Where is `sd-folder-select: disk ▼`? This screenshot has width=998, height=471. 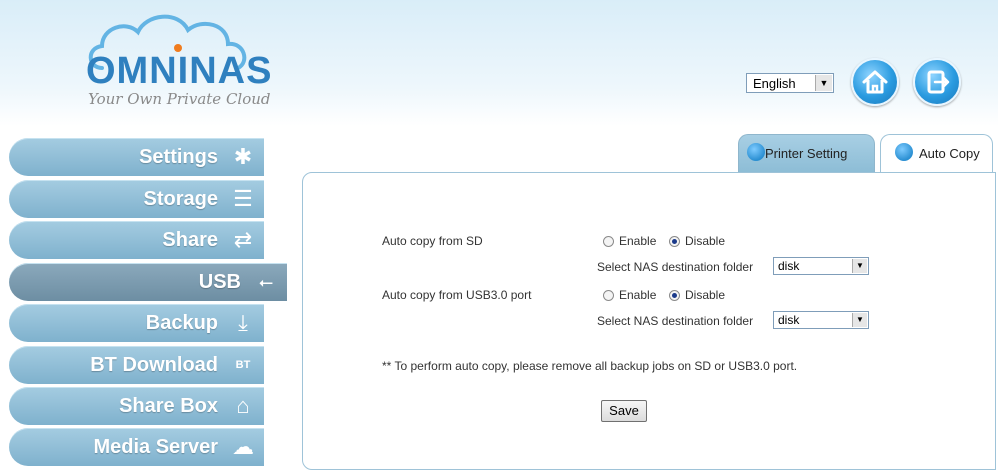 sd-folder-select: disk ▼ is located at coordinates (821, 266).